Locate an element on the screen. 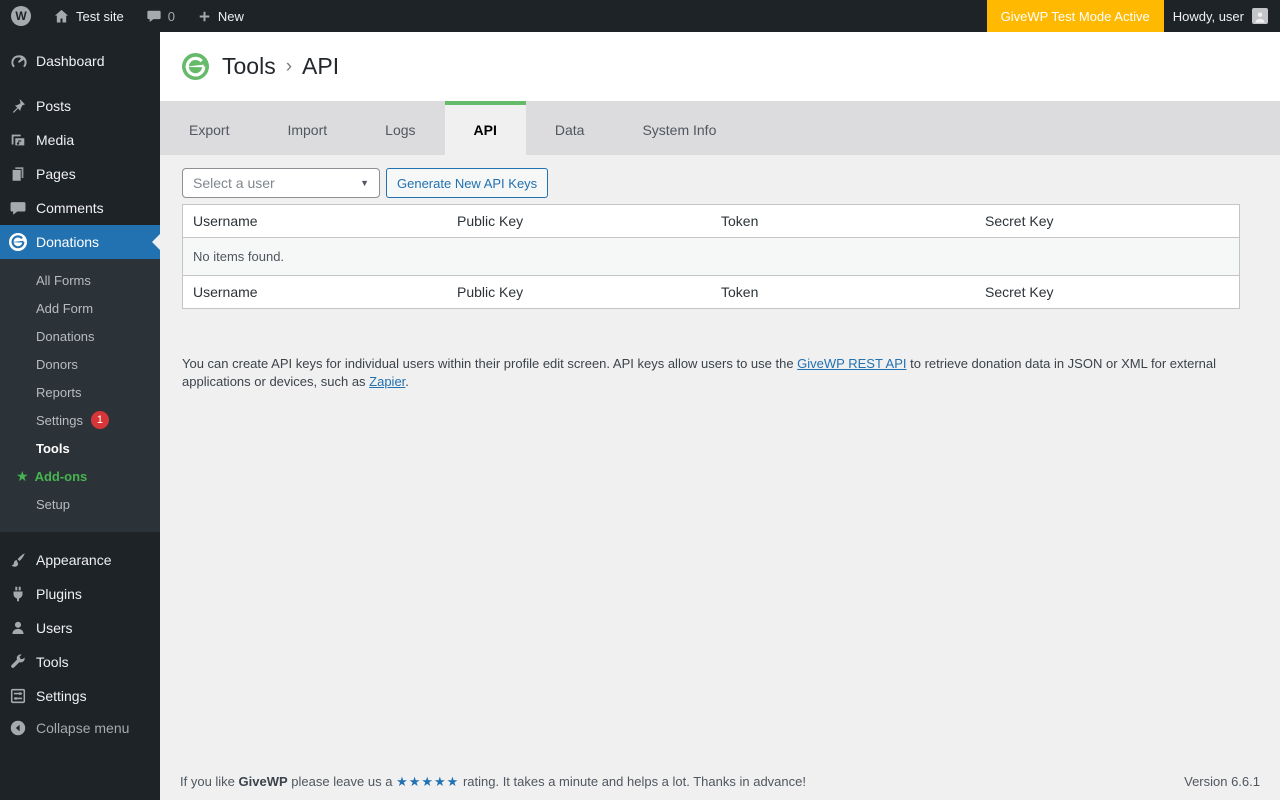 The width and height of the screenshot is (1280, 800). tab-api: API is located at coordinates (485, 128).